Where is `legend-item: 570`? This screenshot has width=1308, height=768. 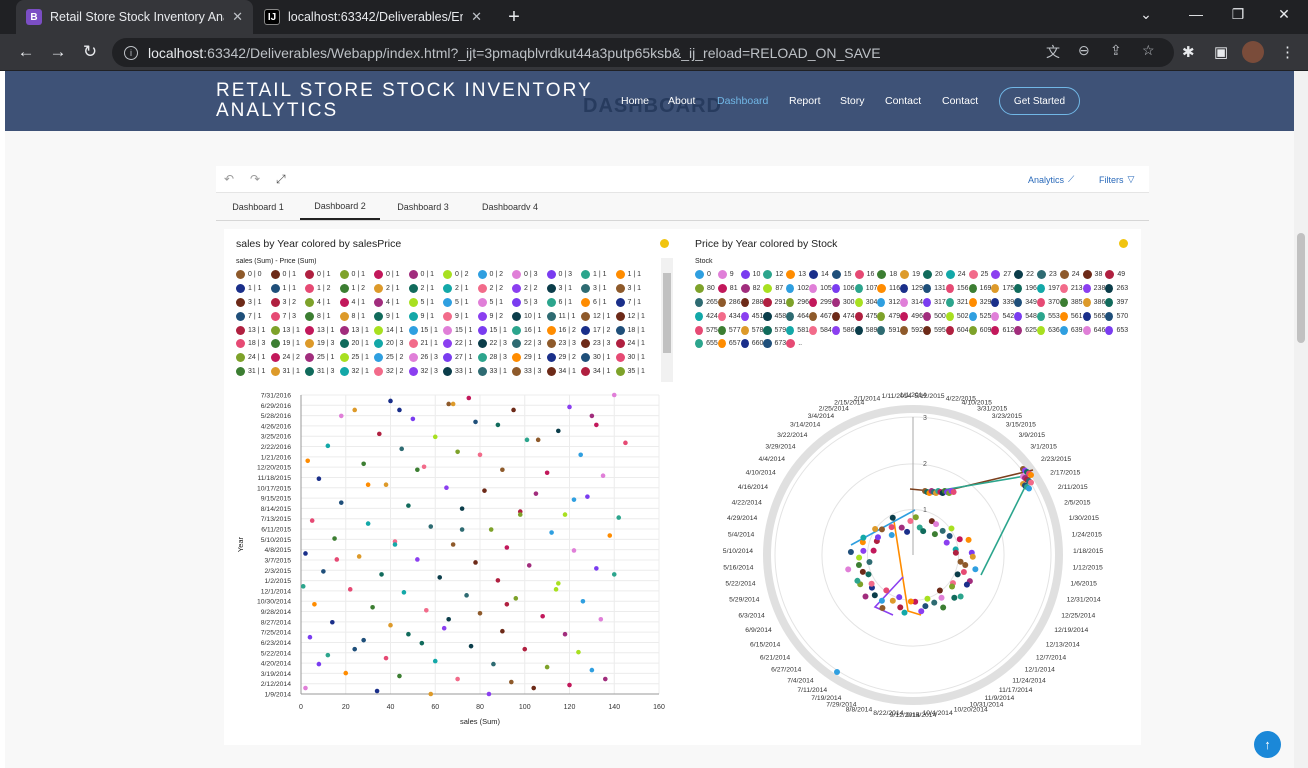 legend-item: 570 is located at coordinates (1116, 316).